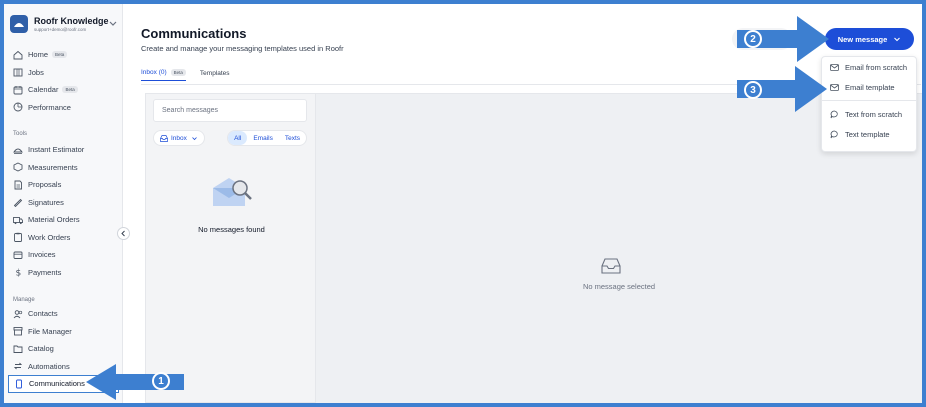  What do you see at coordinates (18, 366) in the screenshot?
I see `automations-icon` at bounding box center [18, 366].